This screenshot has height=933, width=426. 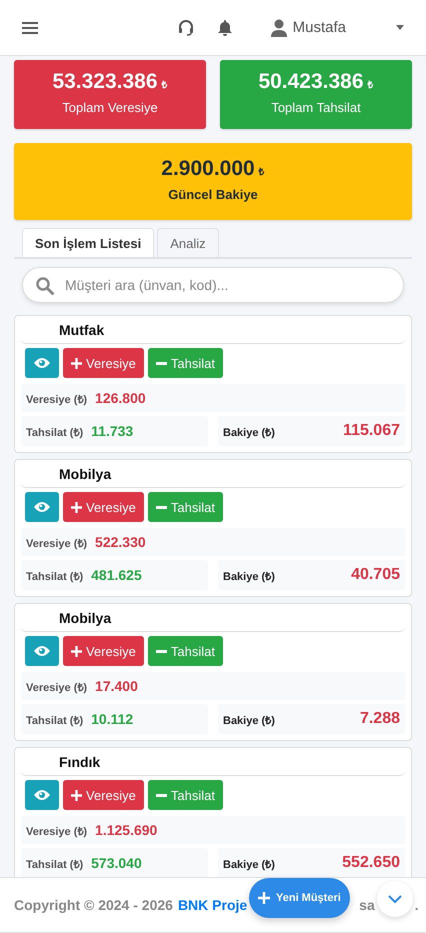 What do you see at coordinates (213, 762) in the screenshot?
I see `customer-name: Fındık` at bounding box center [213, 762].